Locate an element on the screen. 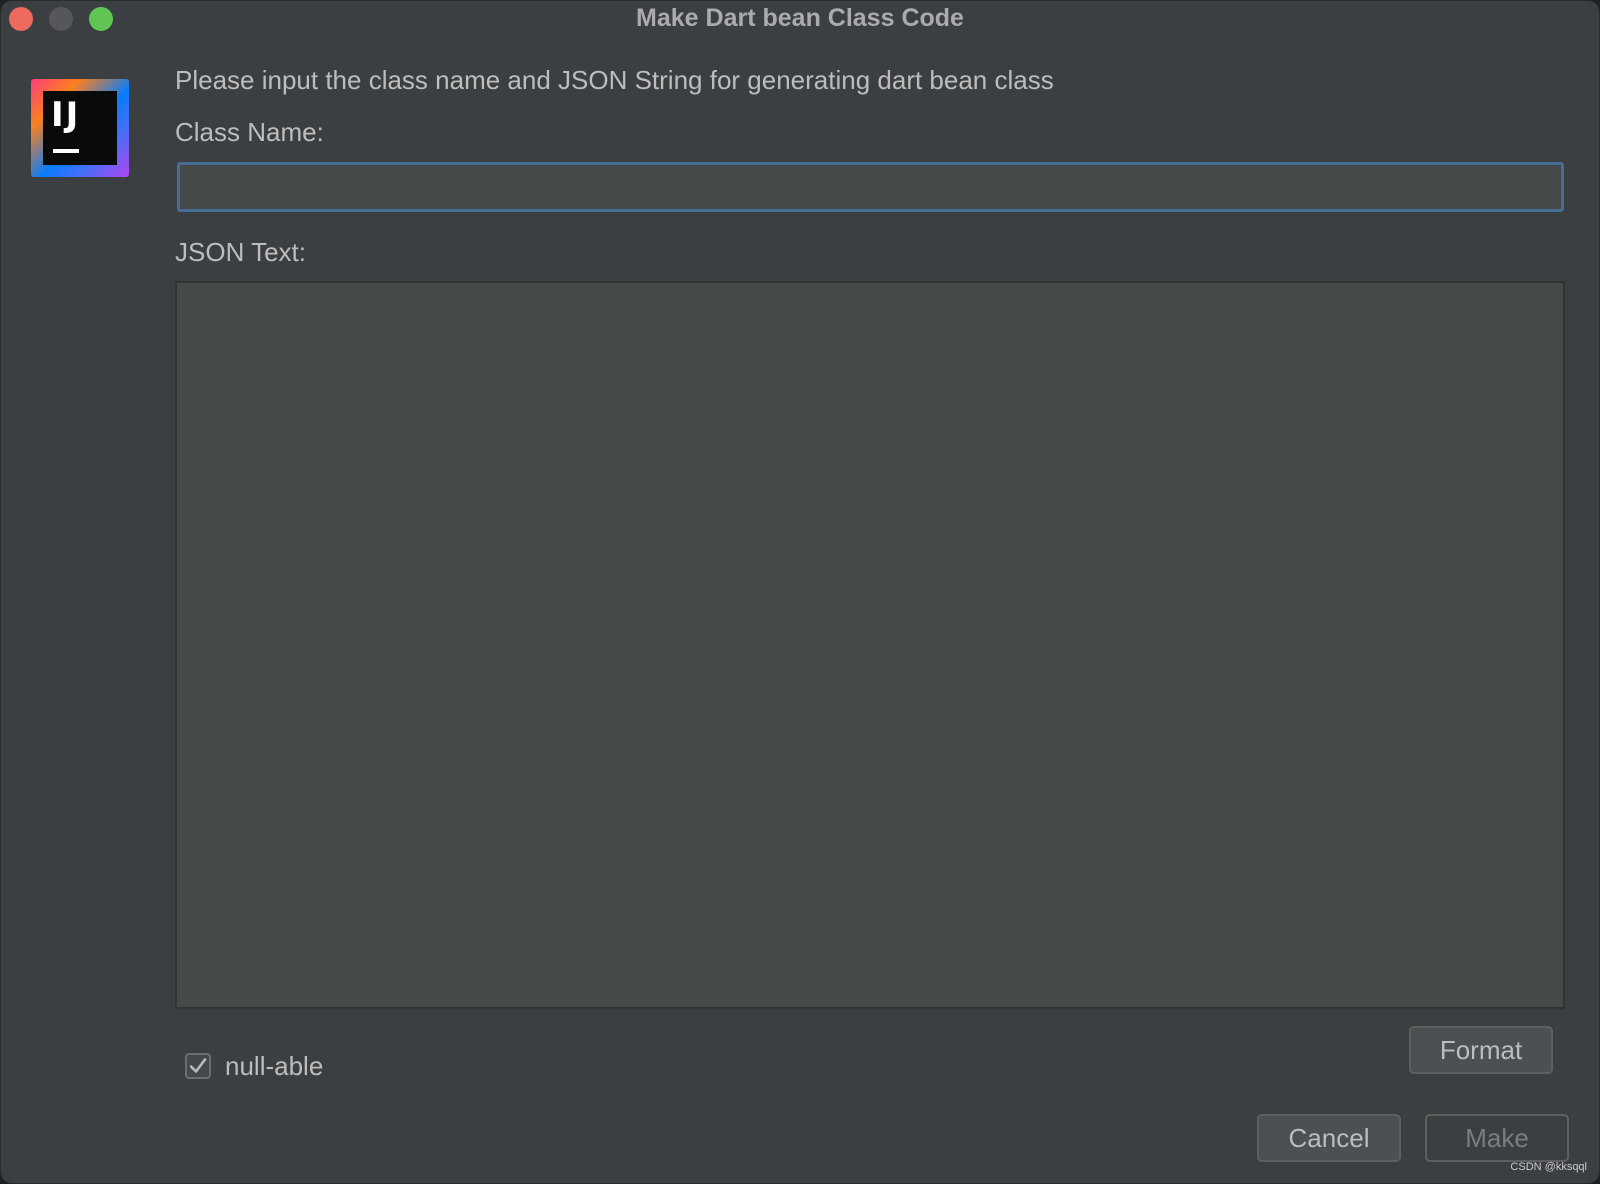  title-bar: Make Dart bean Class Code is located at coordinates (800, 19).